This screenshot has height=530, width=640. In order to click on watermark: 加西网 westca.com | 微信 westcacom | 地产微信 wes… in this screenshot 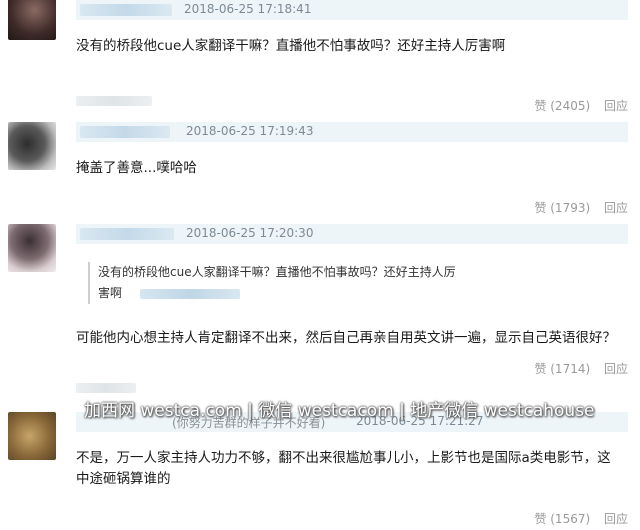, I will do `click(339, 411)`.